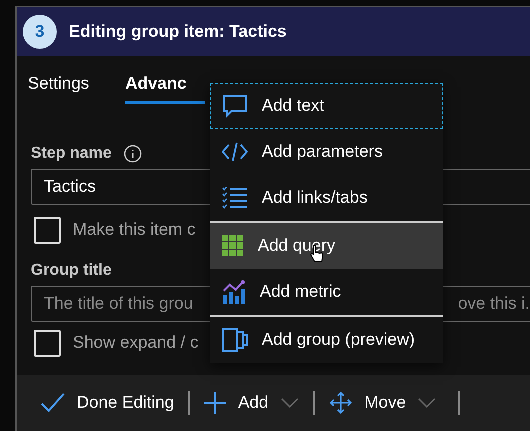 The width and height of the screenshot is (530, 431). I want to click on checkbox-label: Show expand / c, so click(136, 343).